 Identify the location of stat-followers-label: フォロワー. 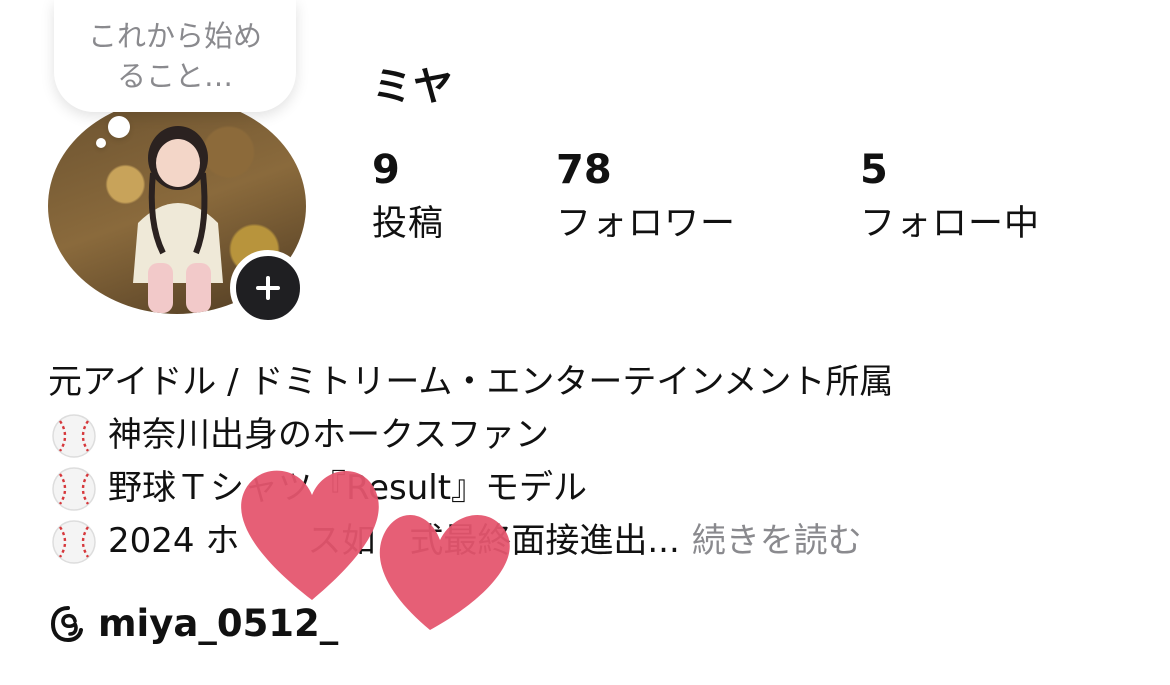
(646, 224).